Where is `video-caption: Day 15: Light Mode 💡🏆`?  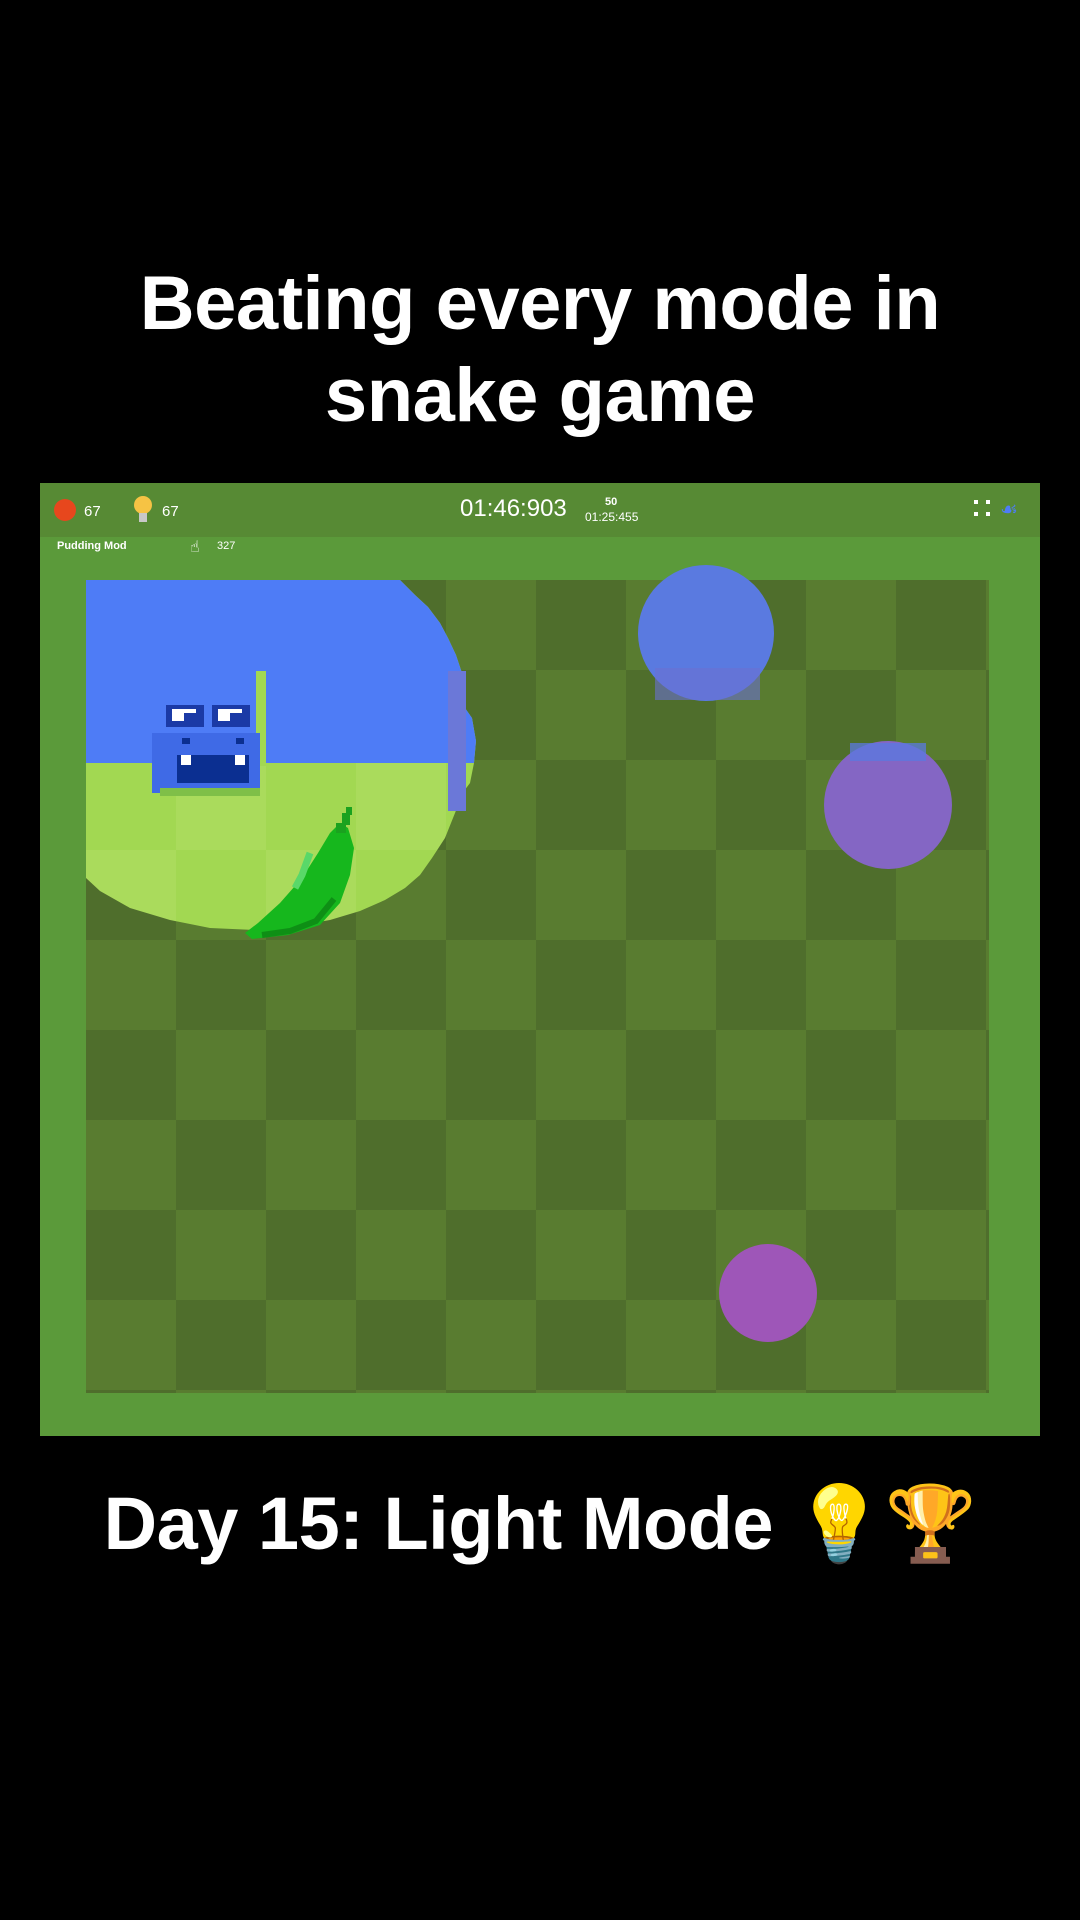 video-caption: Day 15: Light Mode 💡🏆 is located at coordinates (540, 1524).